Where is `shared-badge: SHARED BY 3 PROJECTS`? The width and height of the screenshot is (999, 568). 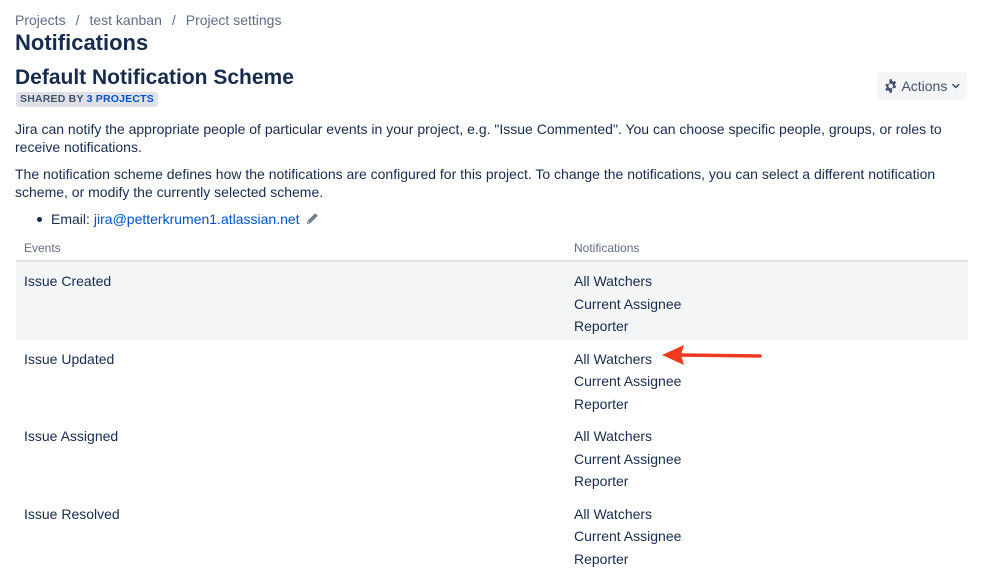 shared-badge: SHARED BY 3 PROJECTS is located at coordinates (87, 99).